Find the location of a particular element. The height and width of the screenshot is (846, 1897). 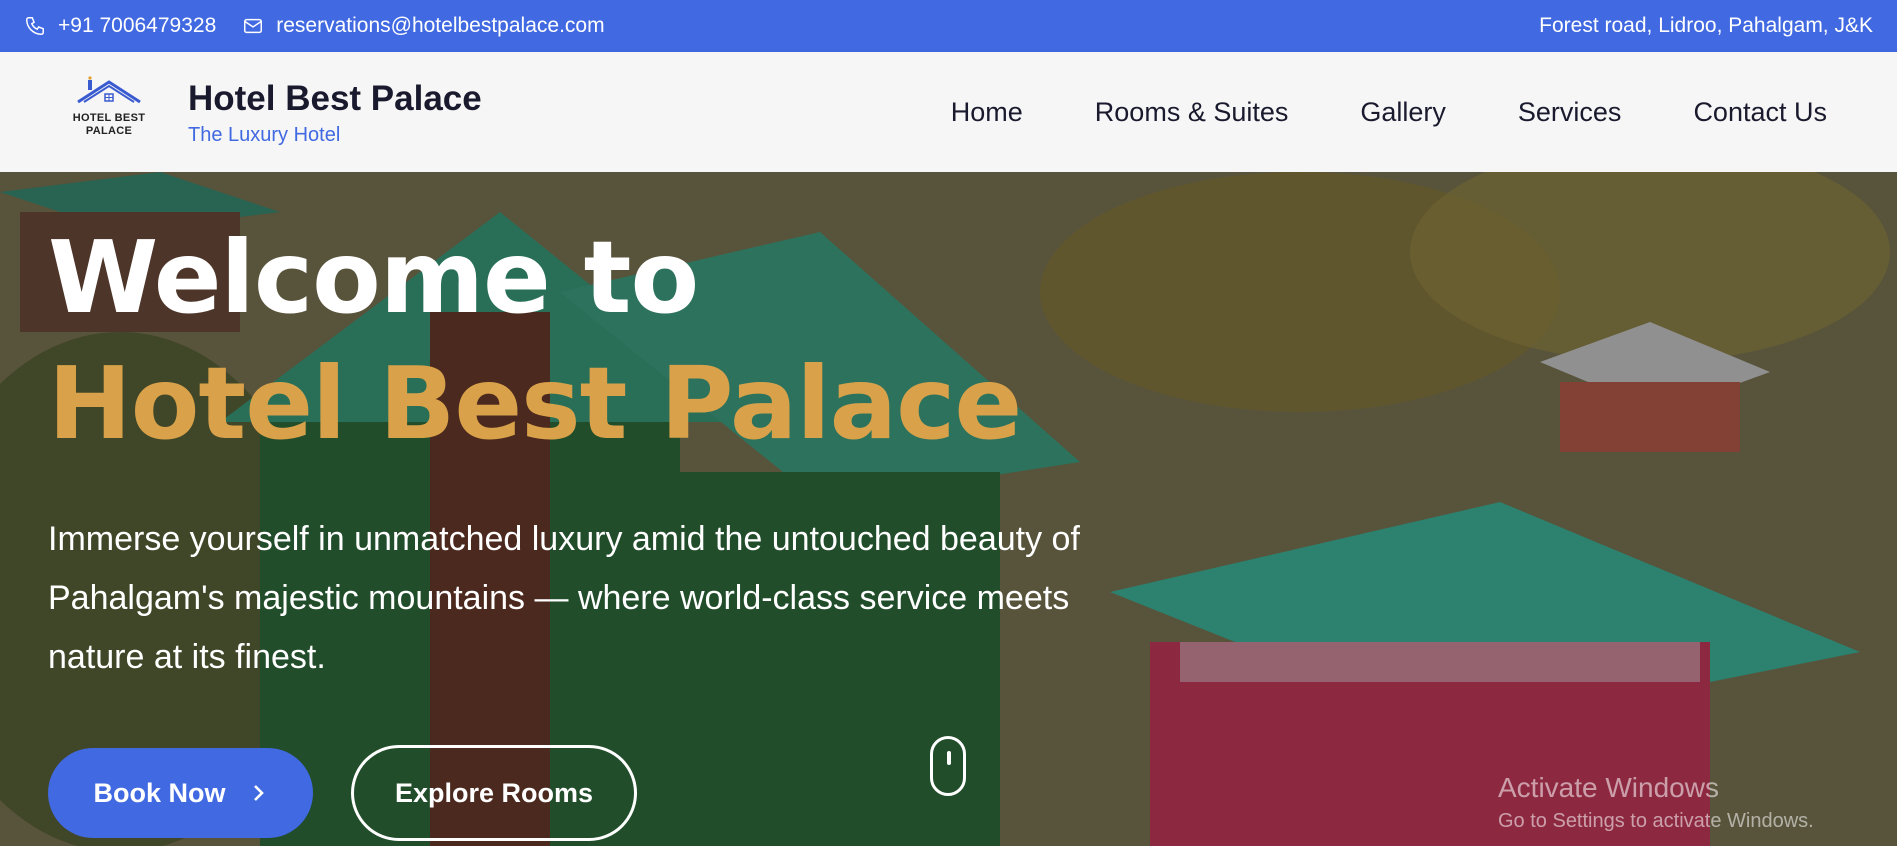

nav-gallery: Gallery is located at coordinates (1403, 112).